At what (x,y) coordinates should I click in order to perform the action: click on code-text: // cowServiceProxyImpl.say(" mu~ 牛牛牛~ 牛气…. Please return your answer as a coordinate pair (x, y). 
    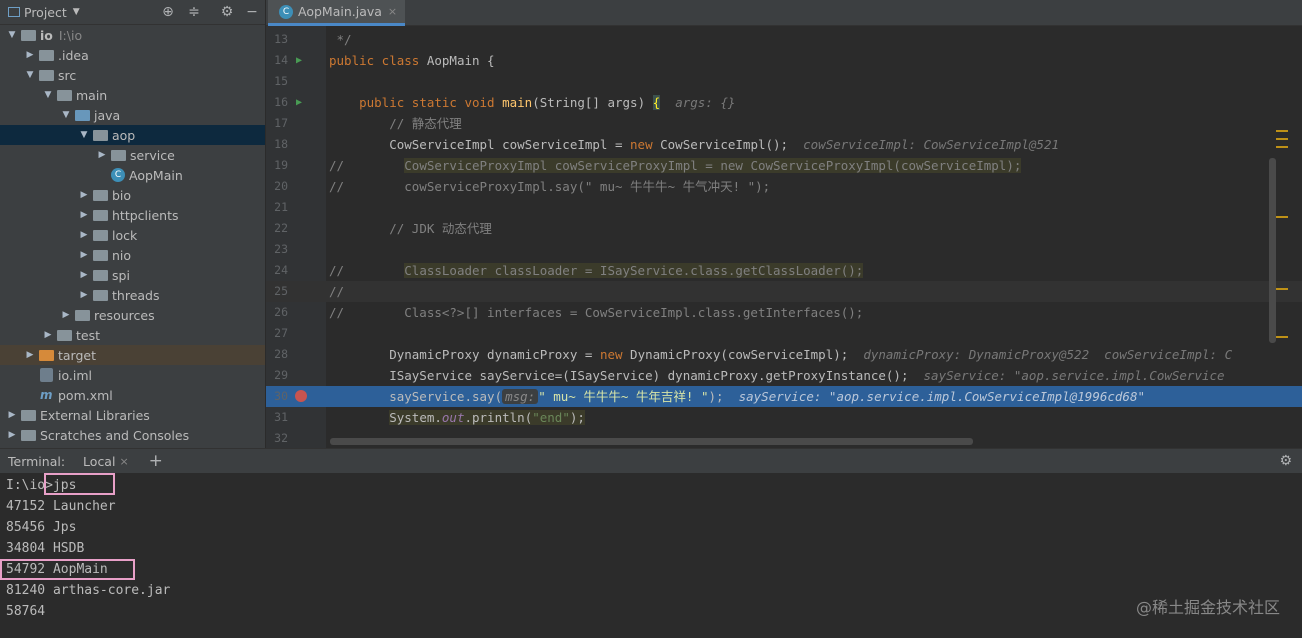
    Looking at the image, I should click on (549, 186).